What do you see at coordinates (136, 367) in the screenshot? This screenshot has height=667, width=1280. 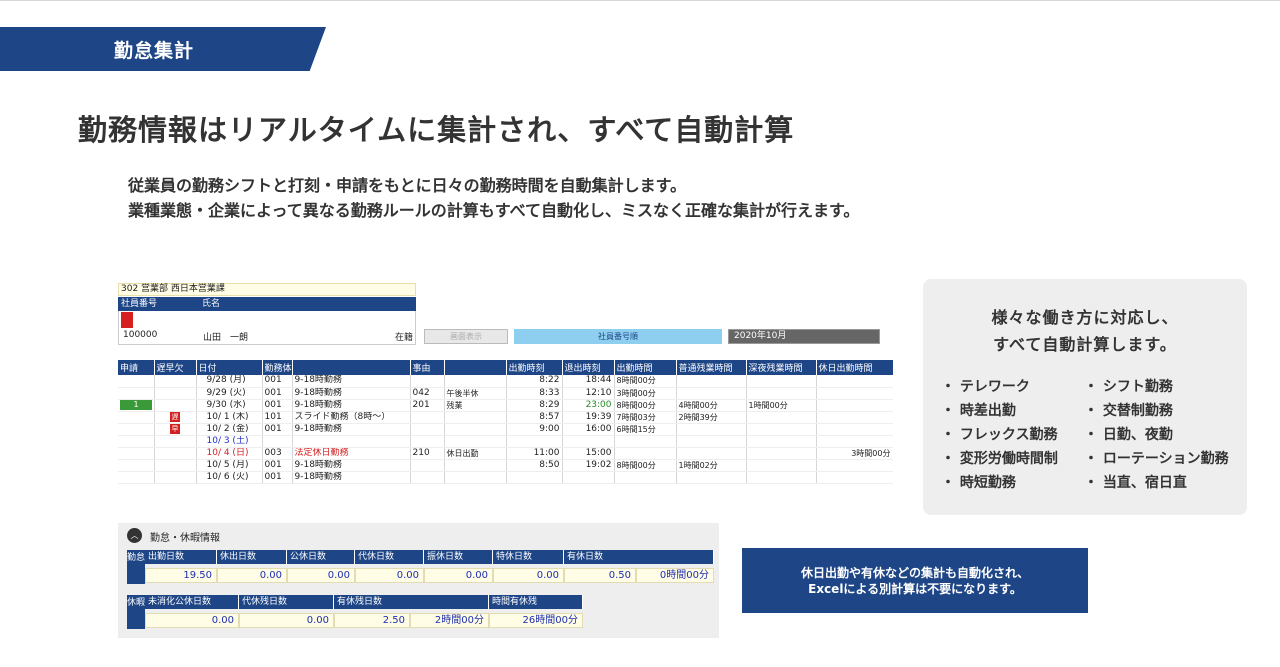 I see `column-header: 申請` at bounding box center [136, 367].